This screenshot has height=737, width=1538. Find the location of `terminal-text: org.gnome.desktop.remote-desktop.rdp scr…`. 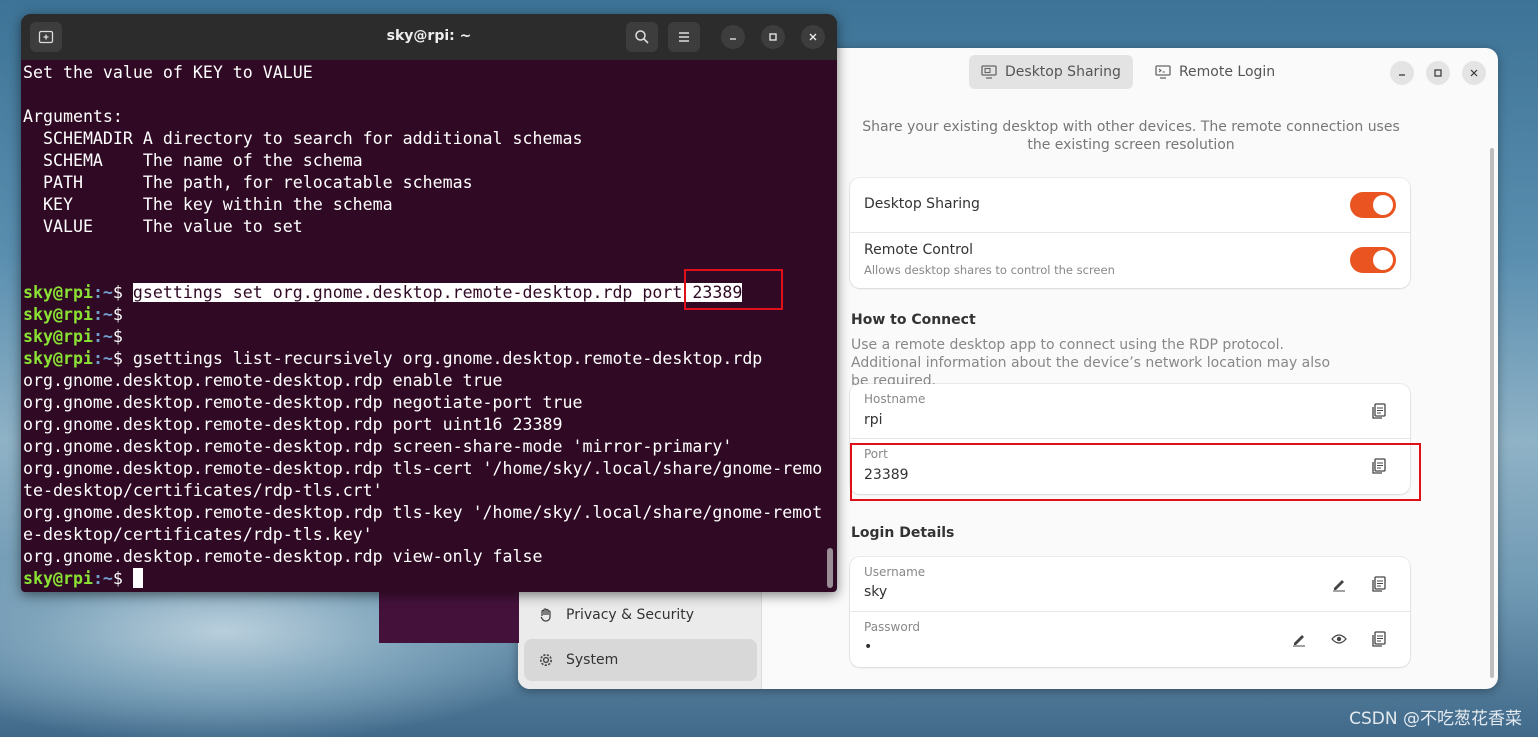

terminal-text: org.gnome.desktop.remote-desktop.rdp scr… is located at coordinates (378, 446).